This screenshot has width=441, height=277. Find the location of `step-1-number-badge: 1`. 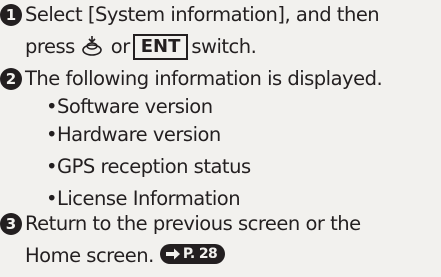

step-1-number-badge: 1 is located at coordinates (11, 15).